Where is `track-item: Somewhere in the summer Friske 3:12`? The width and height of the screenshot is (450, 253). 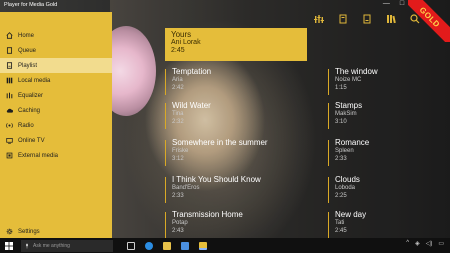
track-item: Somewhere in the summer Friske 3:12 is located at coordinates (220, 150).